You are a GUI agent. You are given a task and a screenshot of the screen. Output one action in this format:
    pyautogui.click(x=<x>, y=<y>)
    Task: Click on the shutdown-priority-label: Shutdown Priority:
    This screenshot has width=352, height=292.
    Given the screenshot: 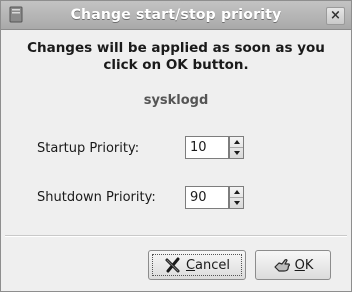 What is the action you would take?
    pyautogui.click(x=96, y=197)
    